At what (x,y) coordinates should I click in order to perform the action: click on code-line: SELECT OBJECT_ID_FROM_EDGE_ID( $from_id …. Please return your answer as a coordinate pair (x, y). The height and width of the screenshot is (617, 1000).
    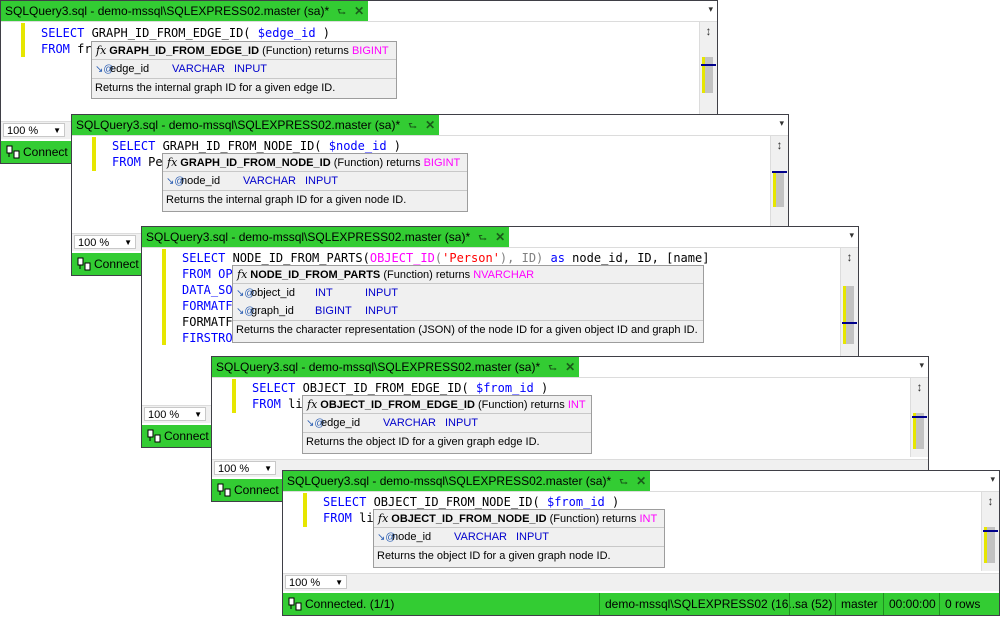
    Looking at the image, I should click on (400, 388).